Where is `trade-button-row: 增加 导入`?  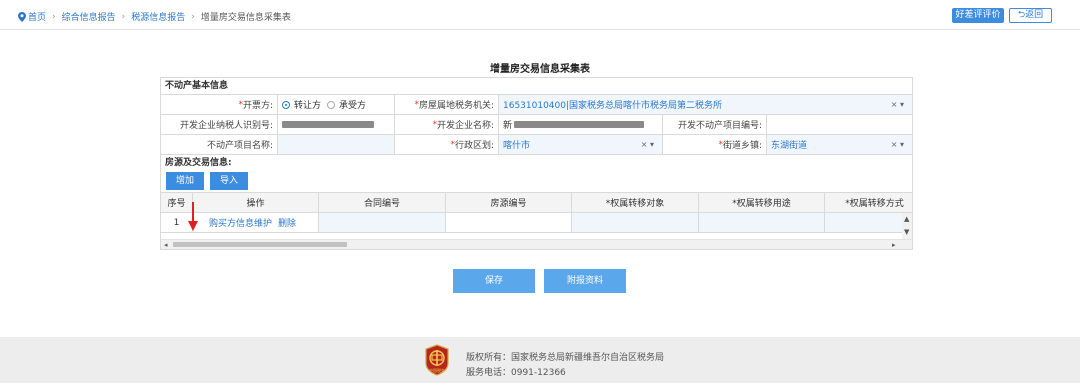
trade-button-row: 增加 导入 is located at coordinates (536, 182).